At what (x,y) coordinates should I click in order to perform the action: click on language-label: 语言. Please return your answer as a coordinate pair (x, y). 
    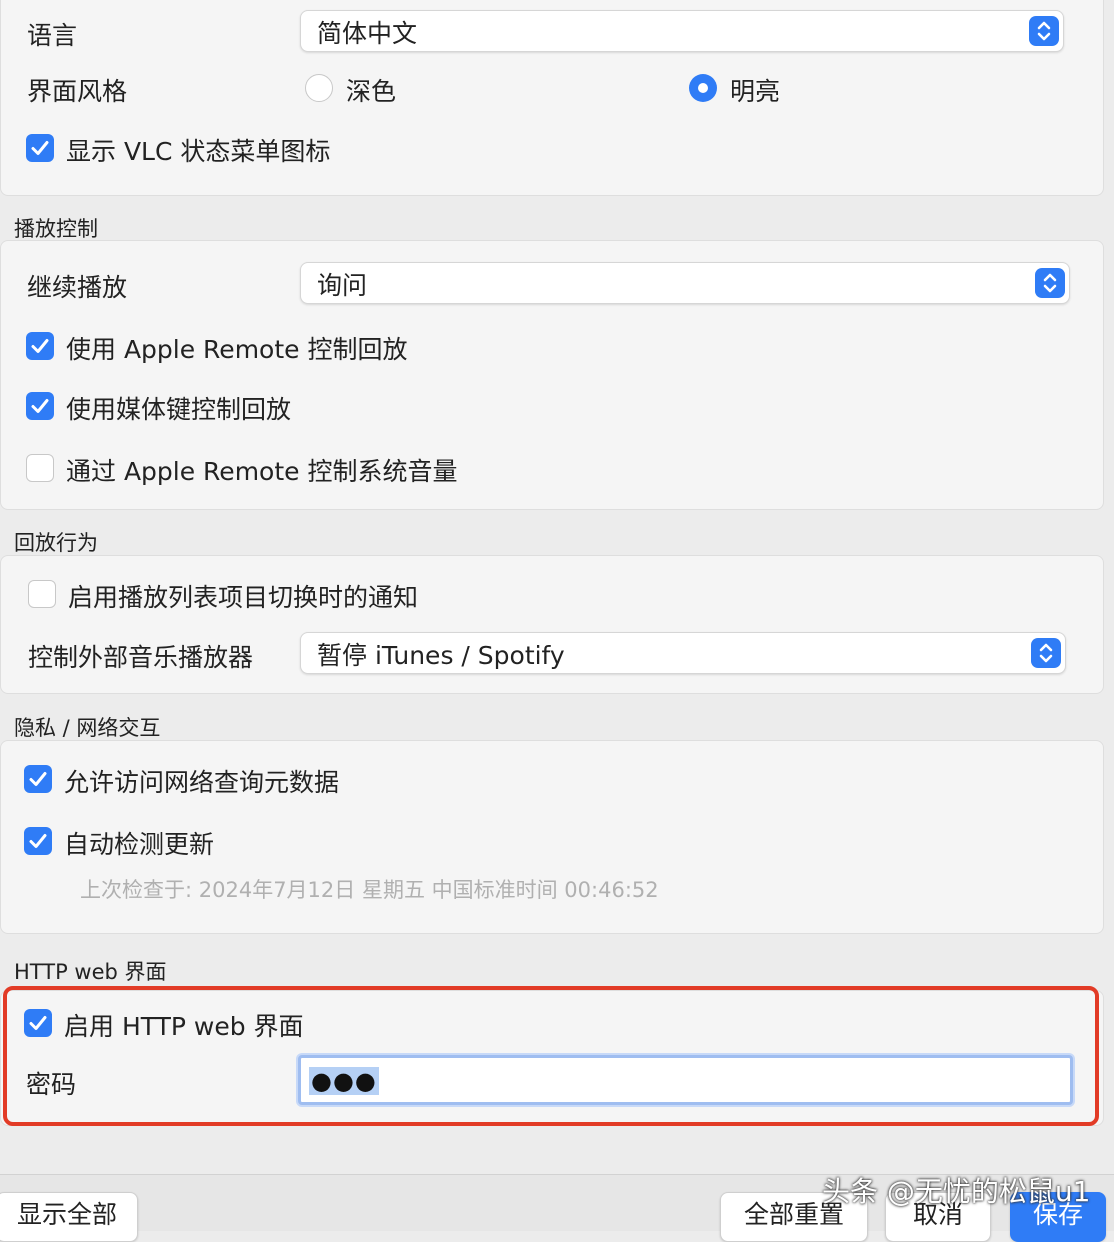
    Looking at the image, I should click on (52, 35).